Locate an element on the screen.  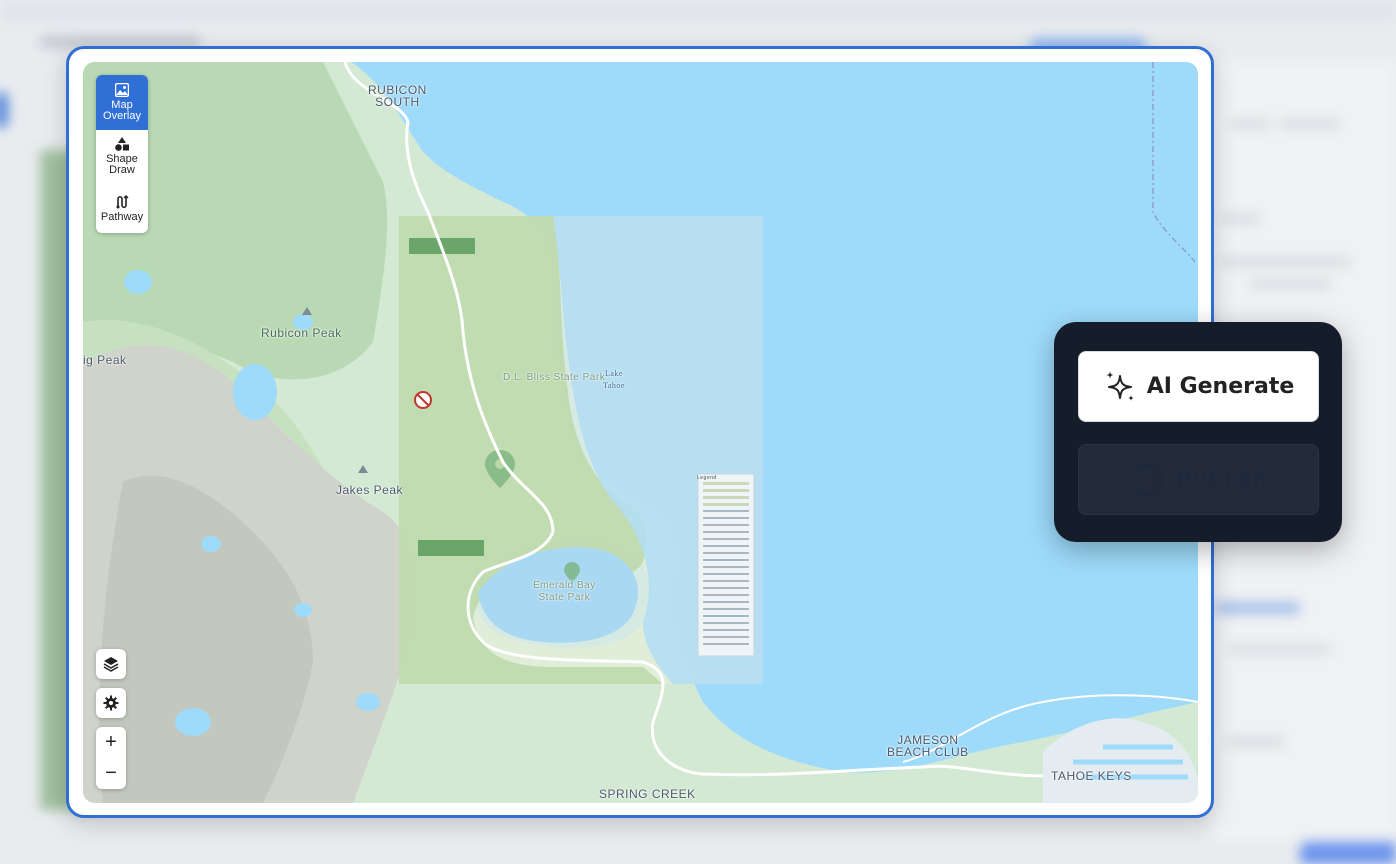
tool-pathway: Pathway is located at coordinates (122, 212).